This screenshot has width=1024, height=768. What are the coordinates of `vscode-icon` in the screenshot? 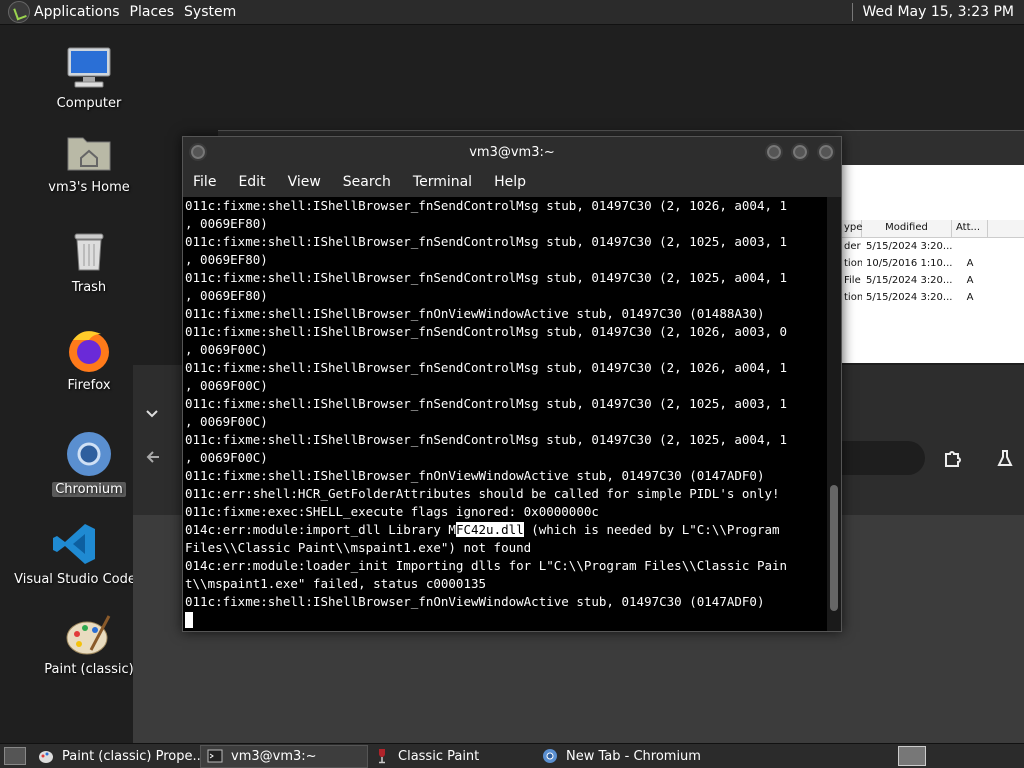 It's located at (74, 544).